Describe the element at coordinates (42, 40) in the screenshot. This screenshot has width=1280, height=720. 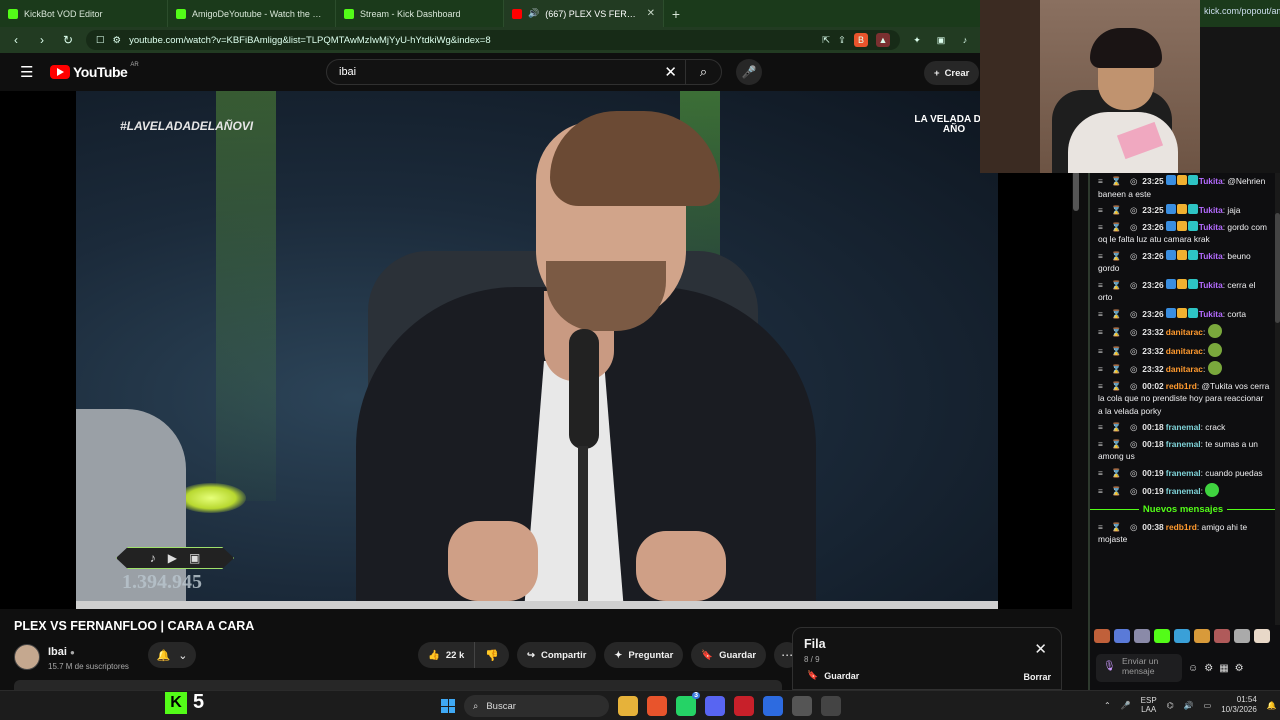
I see `forward-icon: ›` at that location.